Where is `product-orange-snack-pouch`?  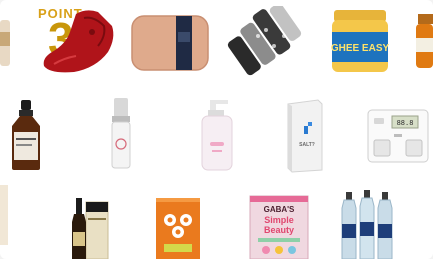
product-orange-snack-pouch is located at coordinates (178, 226).